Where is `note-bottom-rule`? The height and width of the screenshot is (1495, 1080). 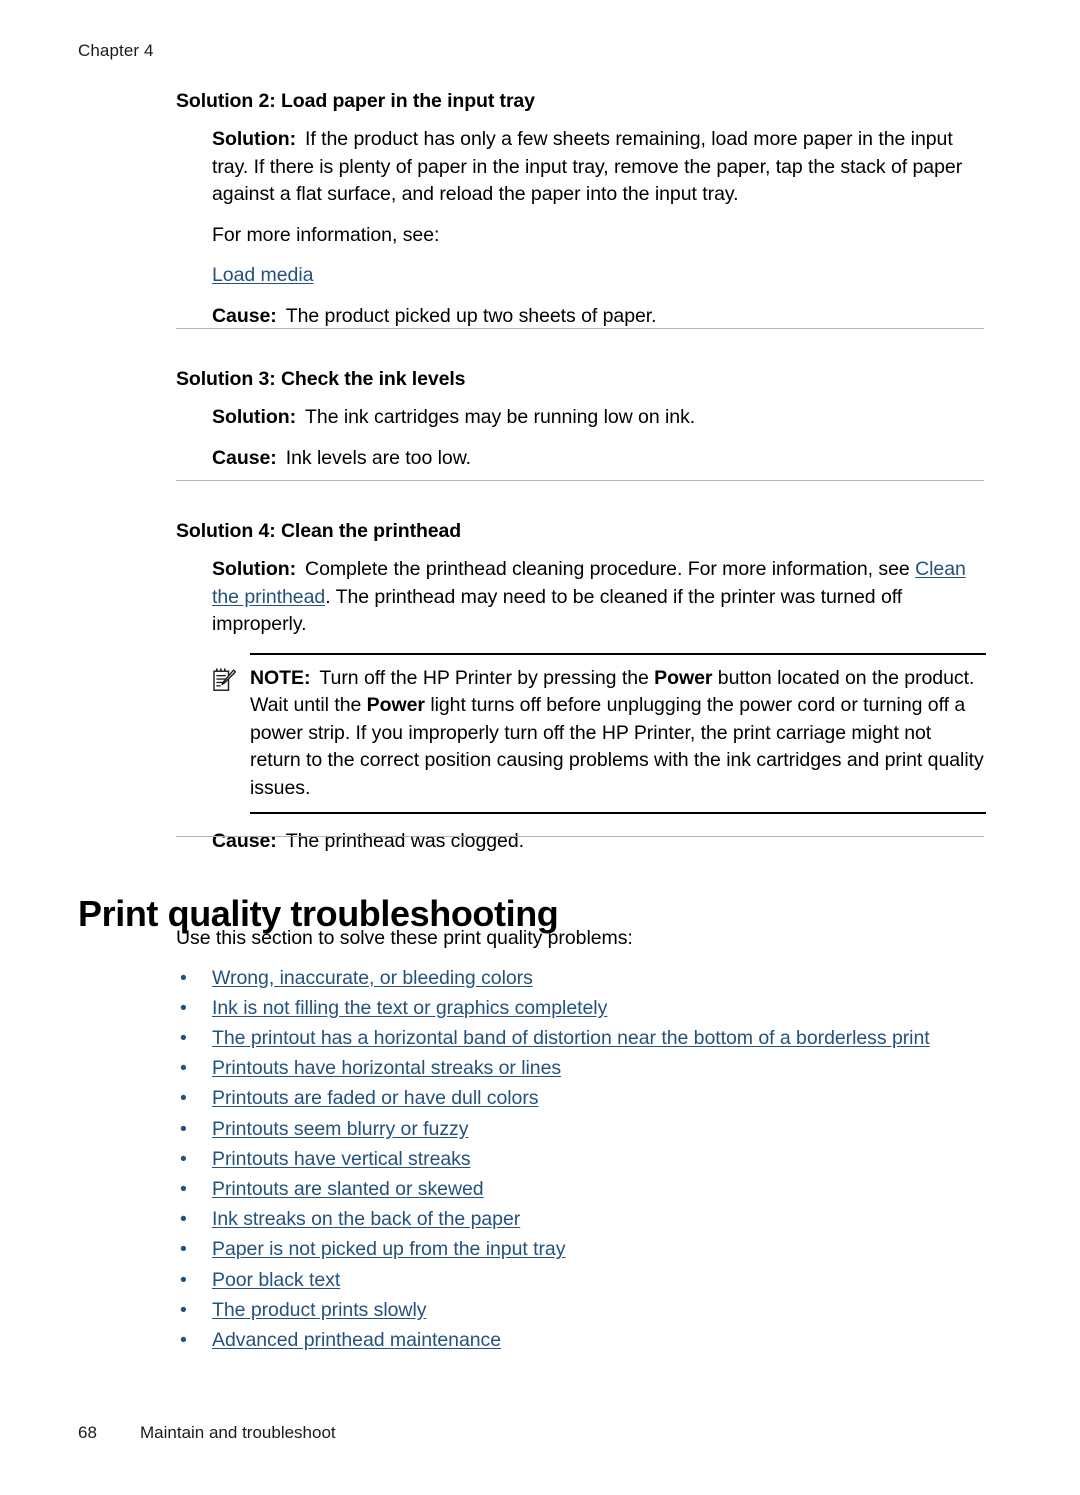 note-bottom-rule is located at coordinates (618, 813).